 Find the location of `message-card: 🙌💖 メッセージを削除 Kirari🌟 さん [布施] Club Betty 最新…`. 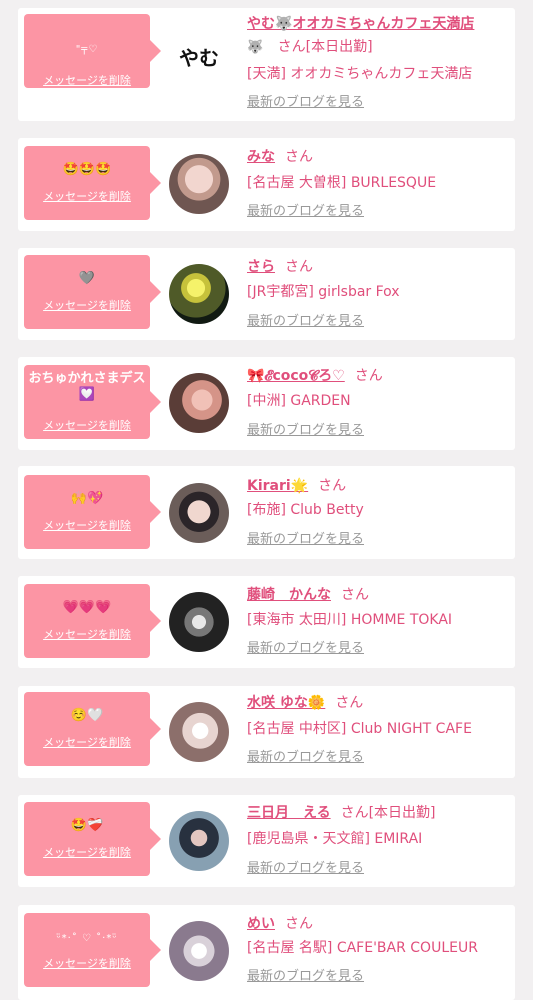

message-card: 🙌💖 メッセージを削除 Kirari🌟 さん [布施] Club Betty 最新… is located at coordinates (266, 512).